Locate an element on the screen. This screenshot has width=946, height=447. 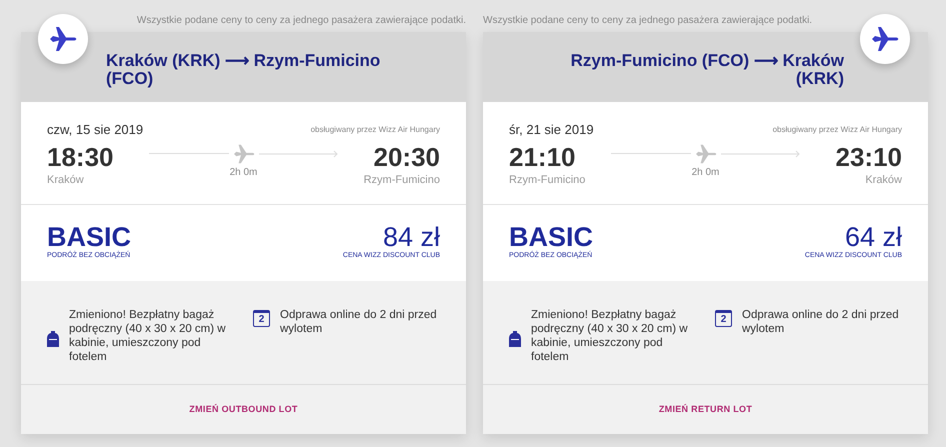
departure-city: Rzym-Fumicino is located at coordinates (547, 180).